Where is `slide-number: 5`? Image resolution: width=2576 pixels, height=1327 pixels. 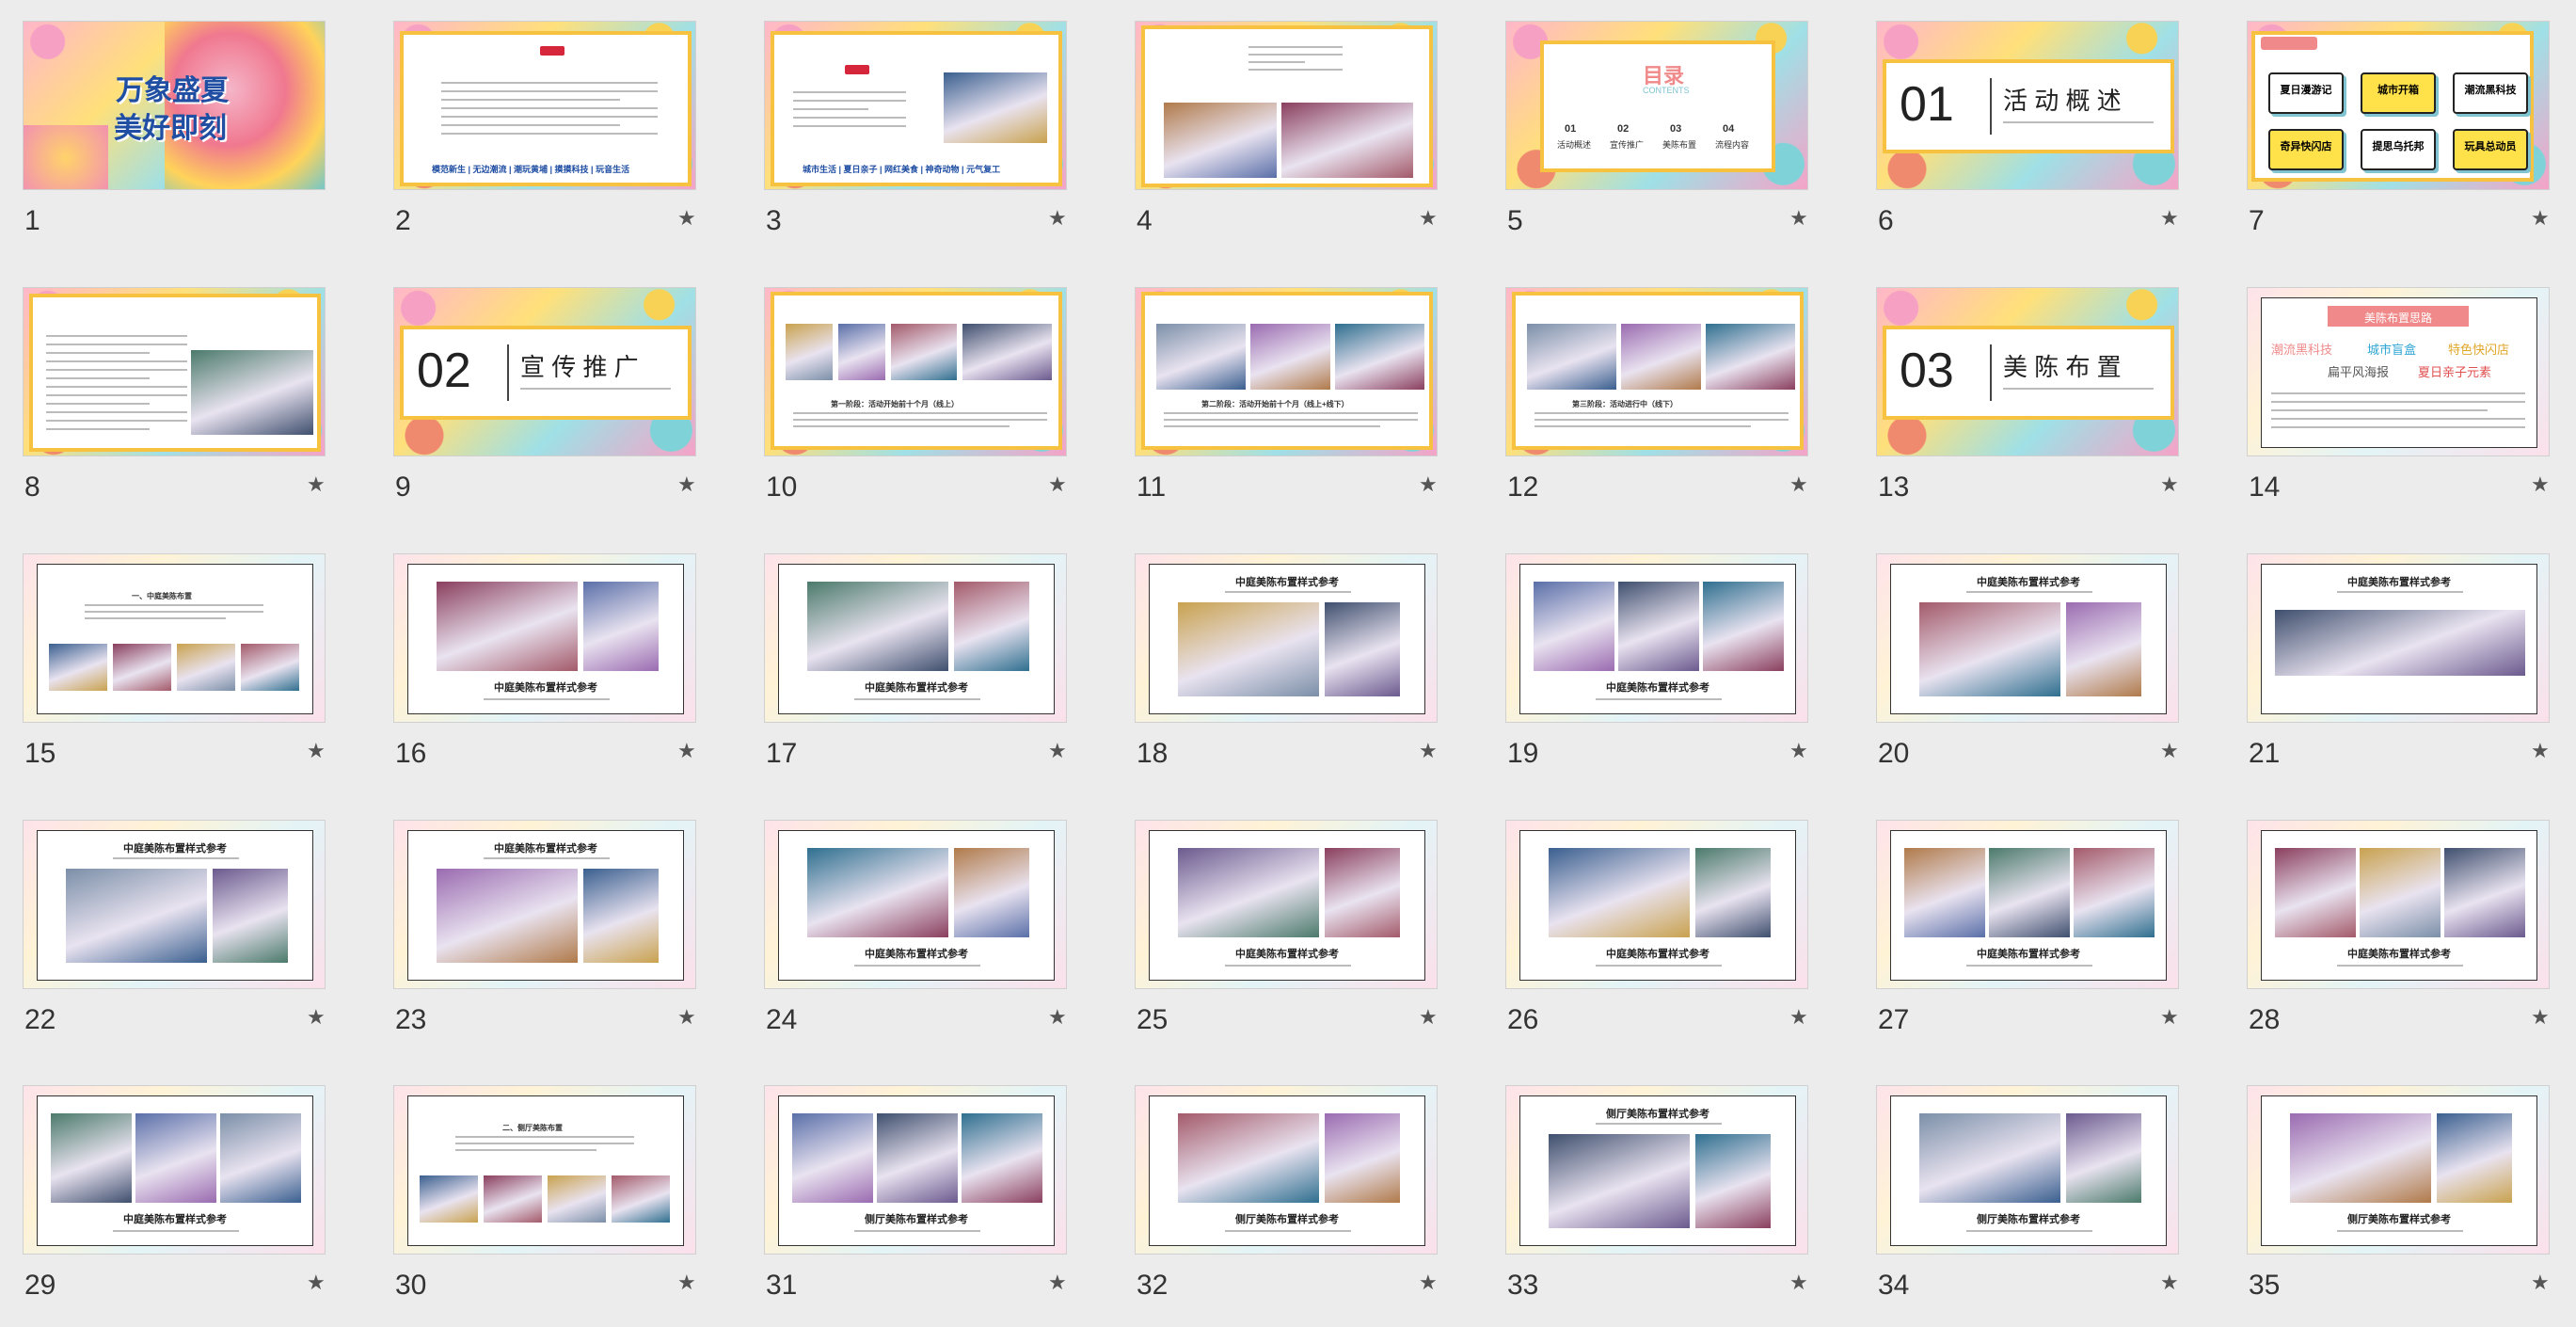 slide-number: 5 is located at coordinates (1515, 221).